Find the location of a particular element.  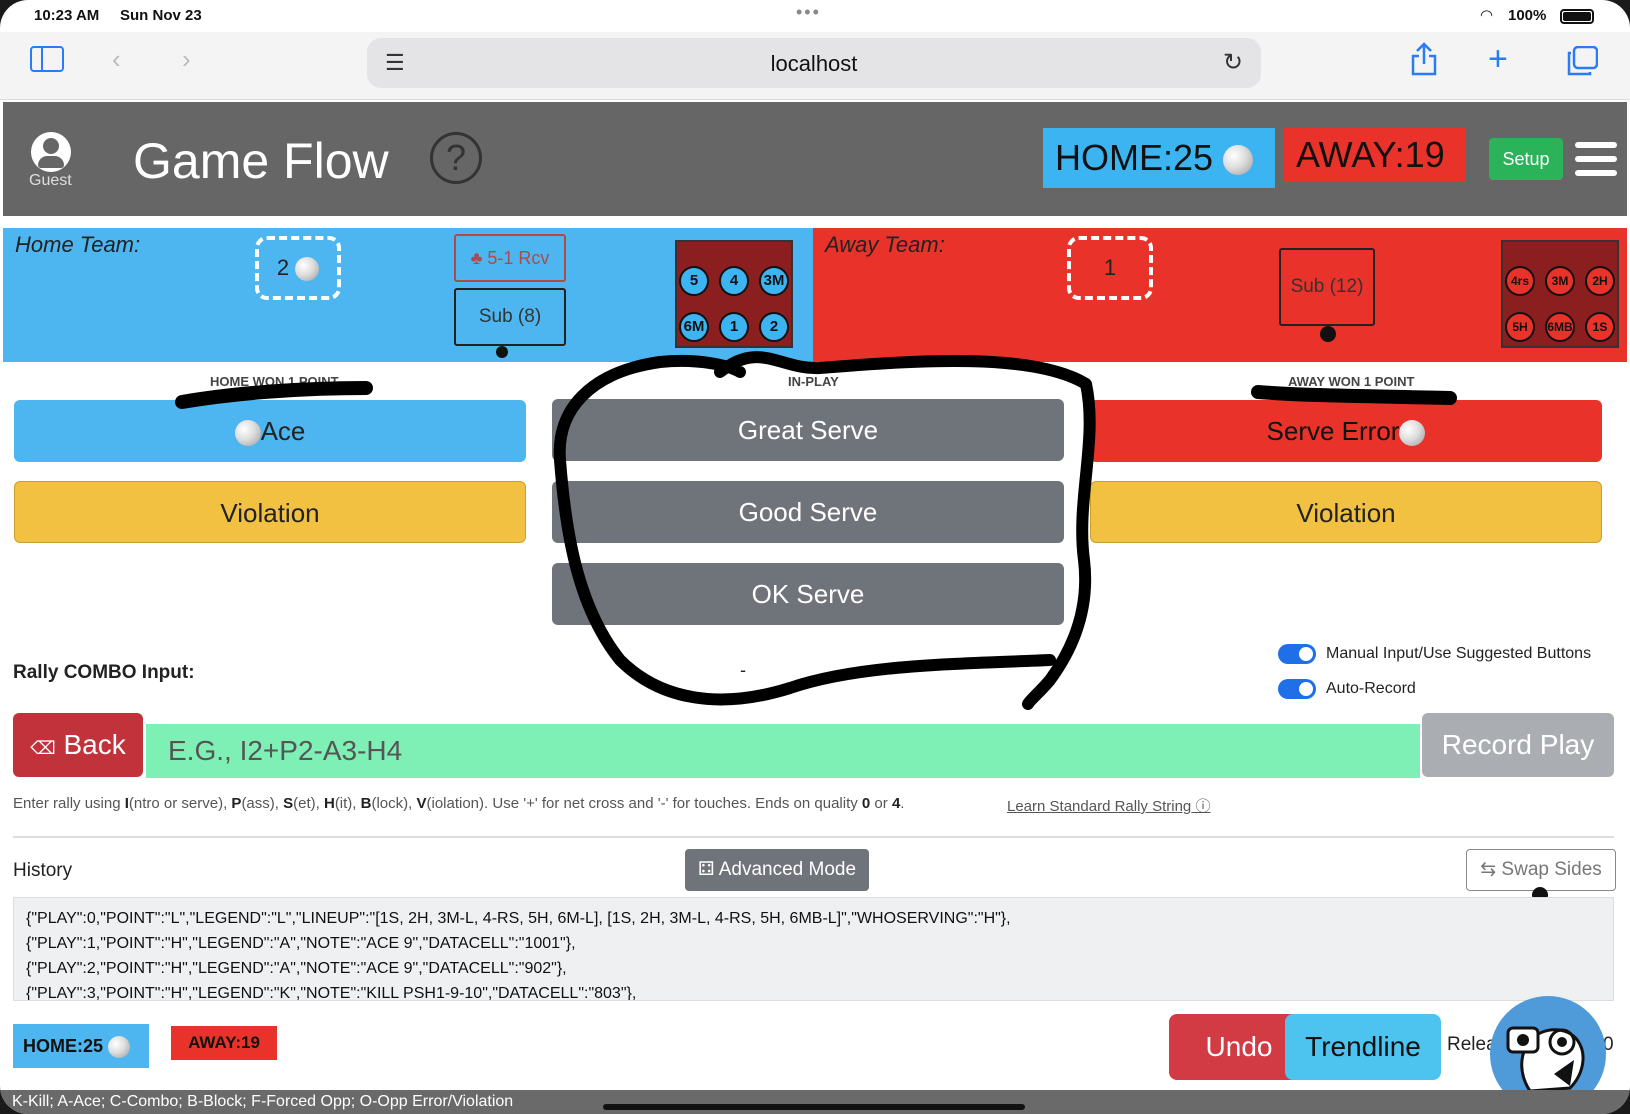

ace-label: Ace is located at coordinates (283, 431).